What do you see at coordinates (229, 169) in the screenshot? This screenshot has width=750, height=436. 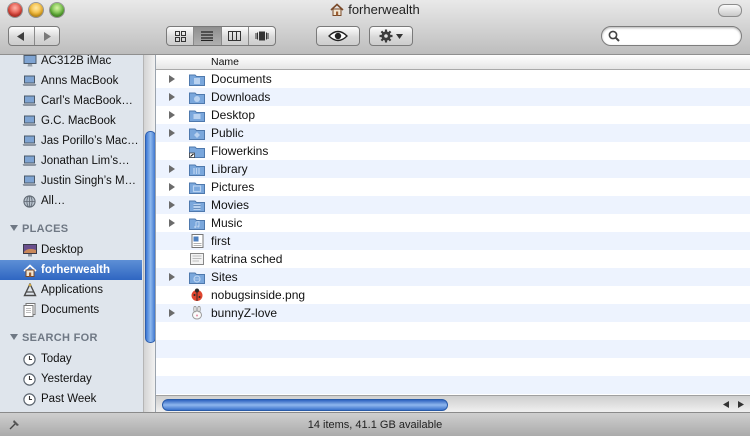 I see `file-name: Library` at bounding box center [229, 169].